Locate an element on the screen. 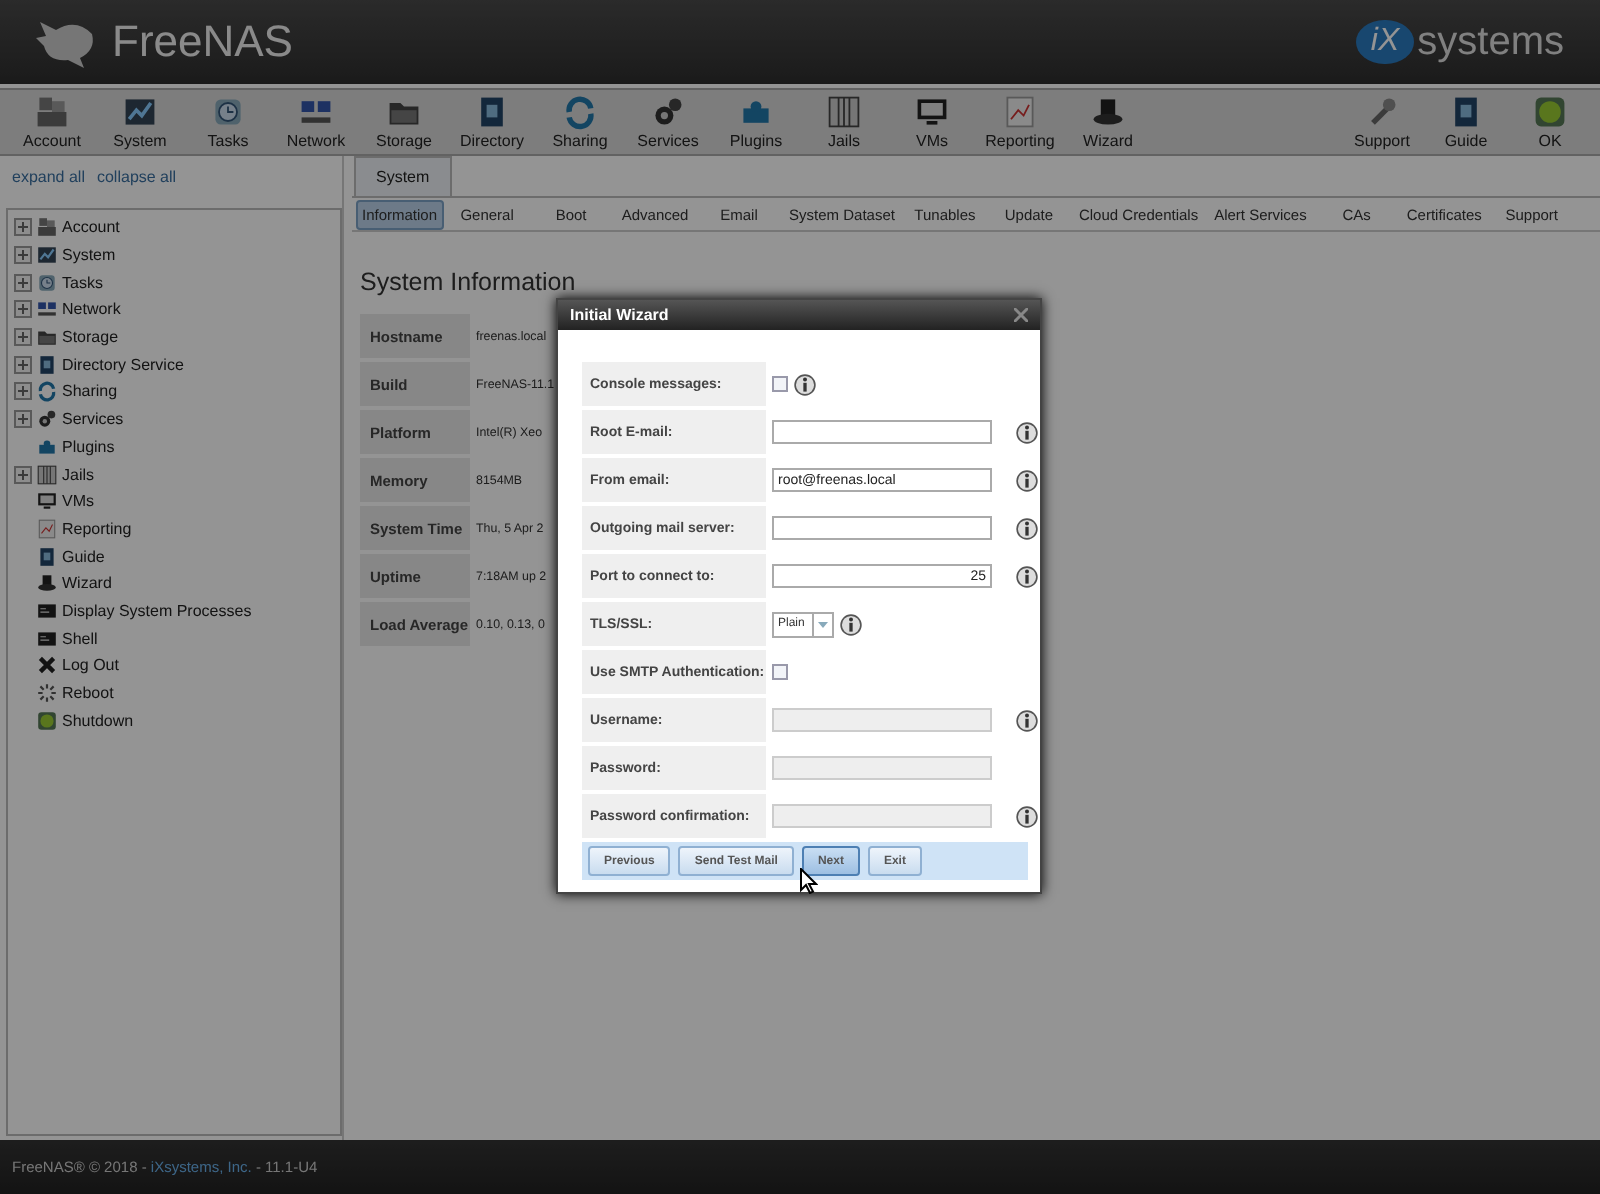 The height and width of the screenshot is (1194, 1600). tree-item: Shutdown is located at coordinates (98, 720).